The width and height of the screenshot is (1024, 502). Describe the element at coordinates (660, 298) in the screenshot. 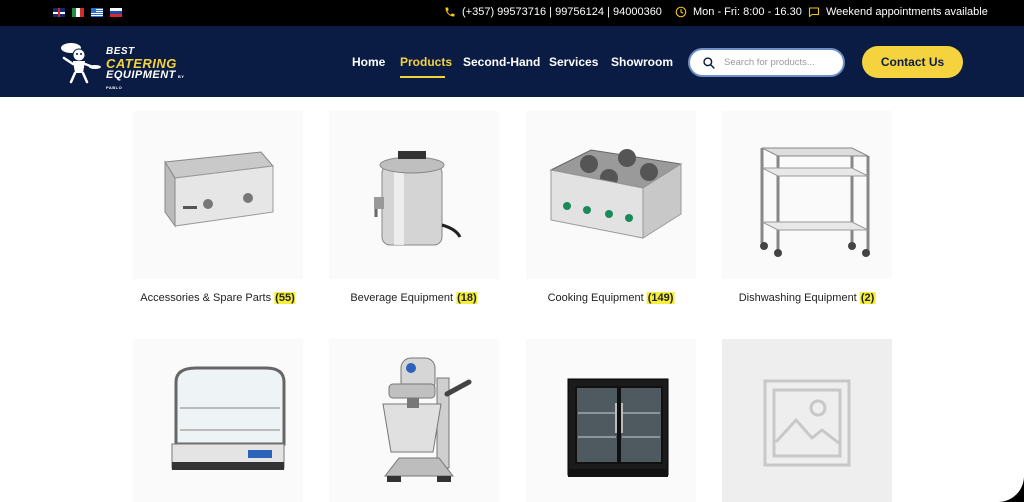

I see `category-count: (149)` at that location.